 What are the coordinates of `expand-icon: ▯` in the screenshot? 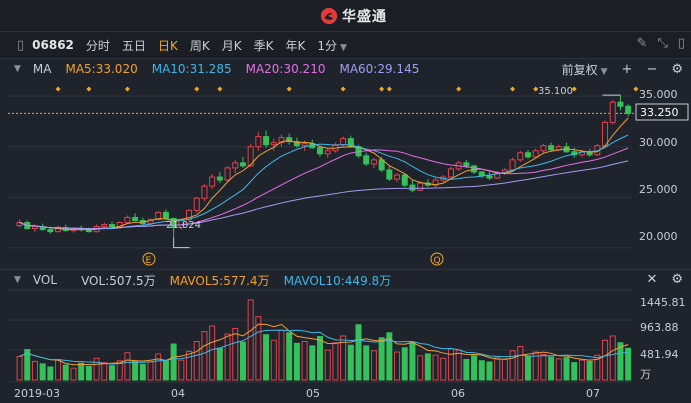 It's located at (681, 43).